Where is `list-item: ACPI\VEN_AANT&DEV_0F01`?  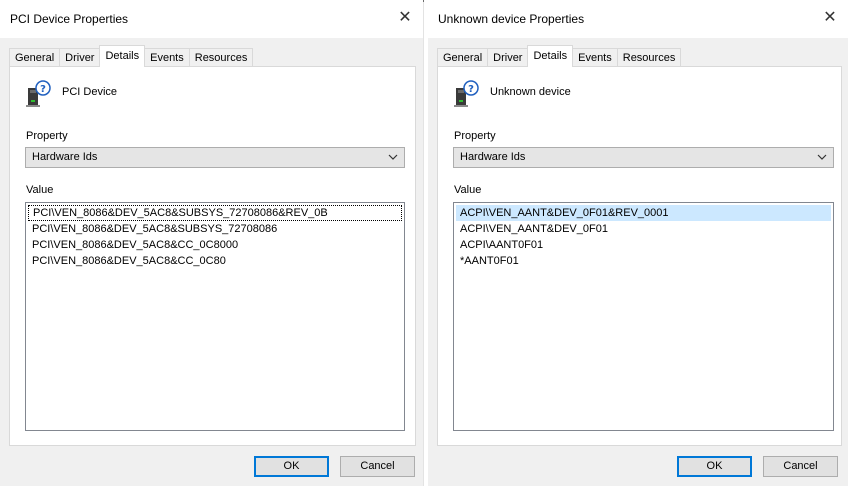
list-item: ACPI\VEN_AANT&DEV_0F01 is located at coordinates (643, 229).